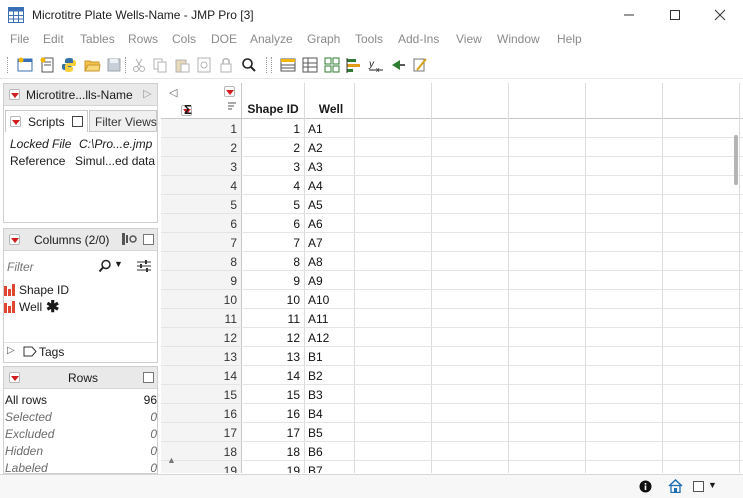 This screenshot has width=743, height=498. What do you see at coordinates (273, 414) in the screenshot?
I see `cell-shape-id: 16` at bounding box center [273, 414].